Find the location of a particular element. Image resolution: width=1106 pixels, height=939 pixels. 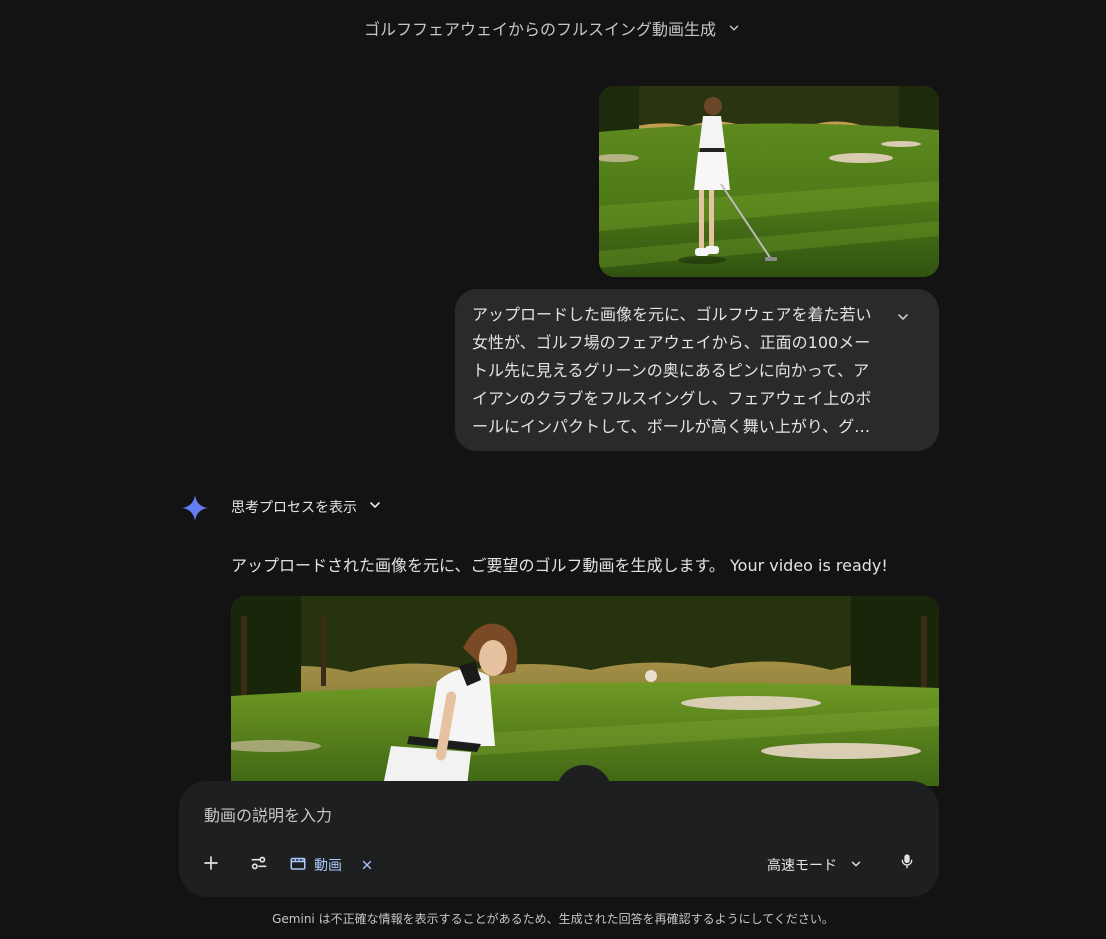

microphone-icon is located at coordinates (907, 863).